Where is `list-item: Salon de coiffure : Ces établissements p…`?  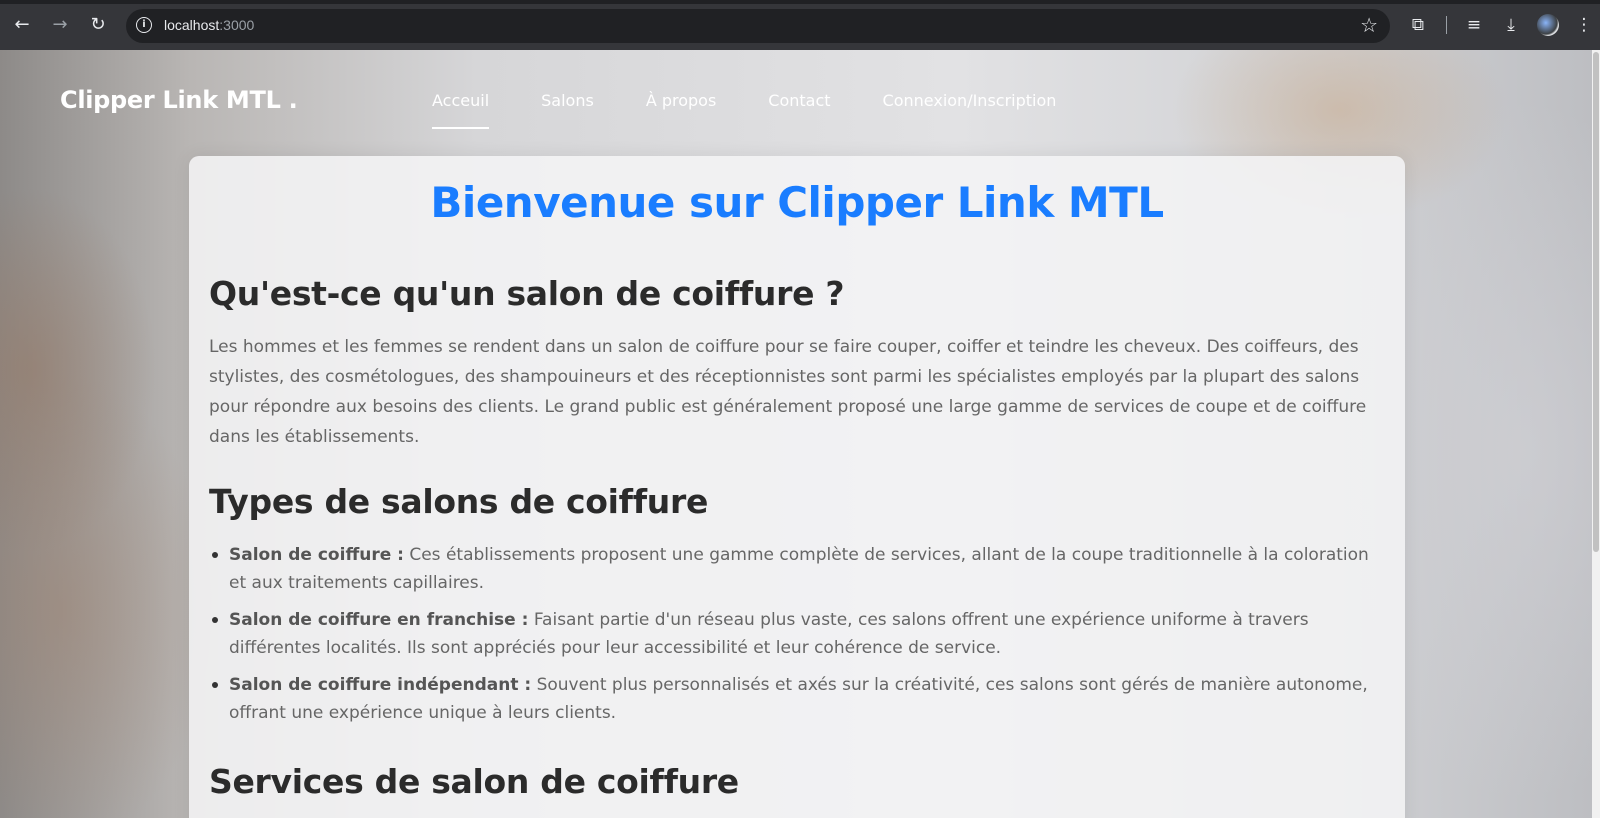 list-item: Salon de coiffure : Ces établissements p… is located at coordinates (795, 569).